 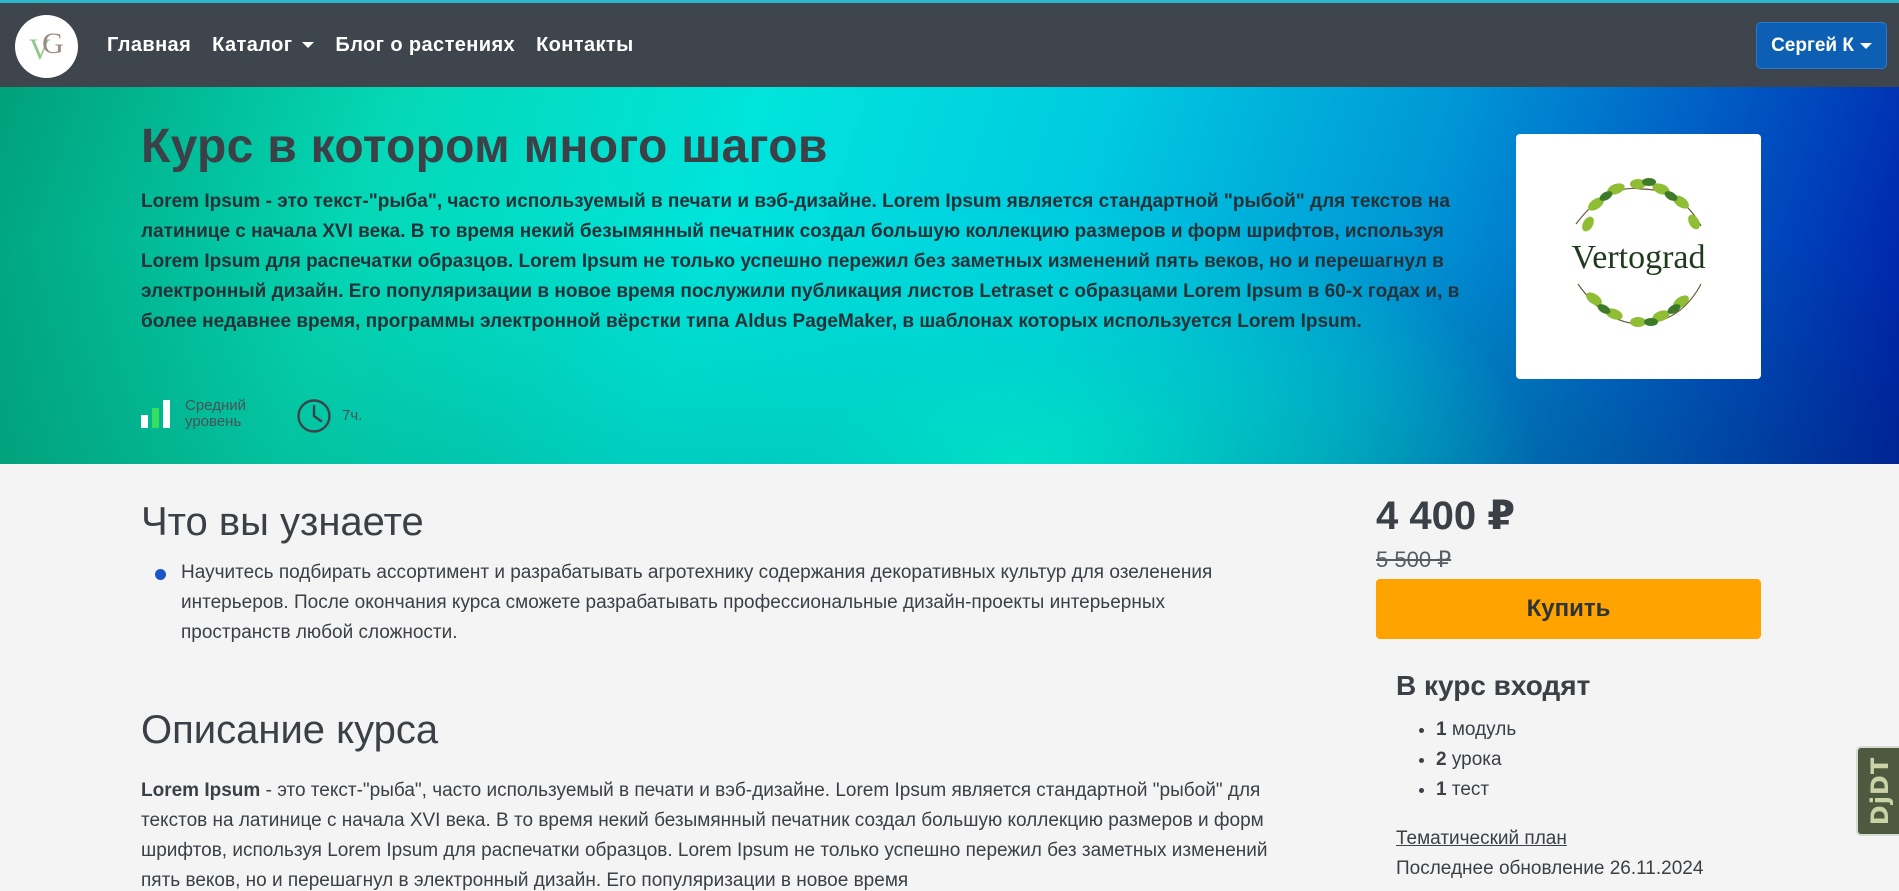 I want to click on nav-link-catalog-label: Каталог, so click(x=252, y=44).